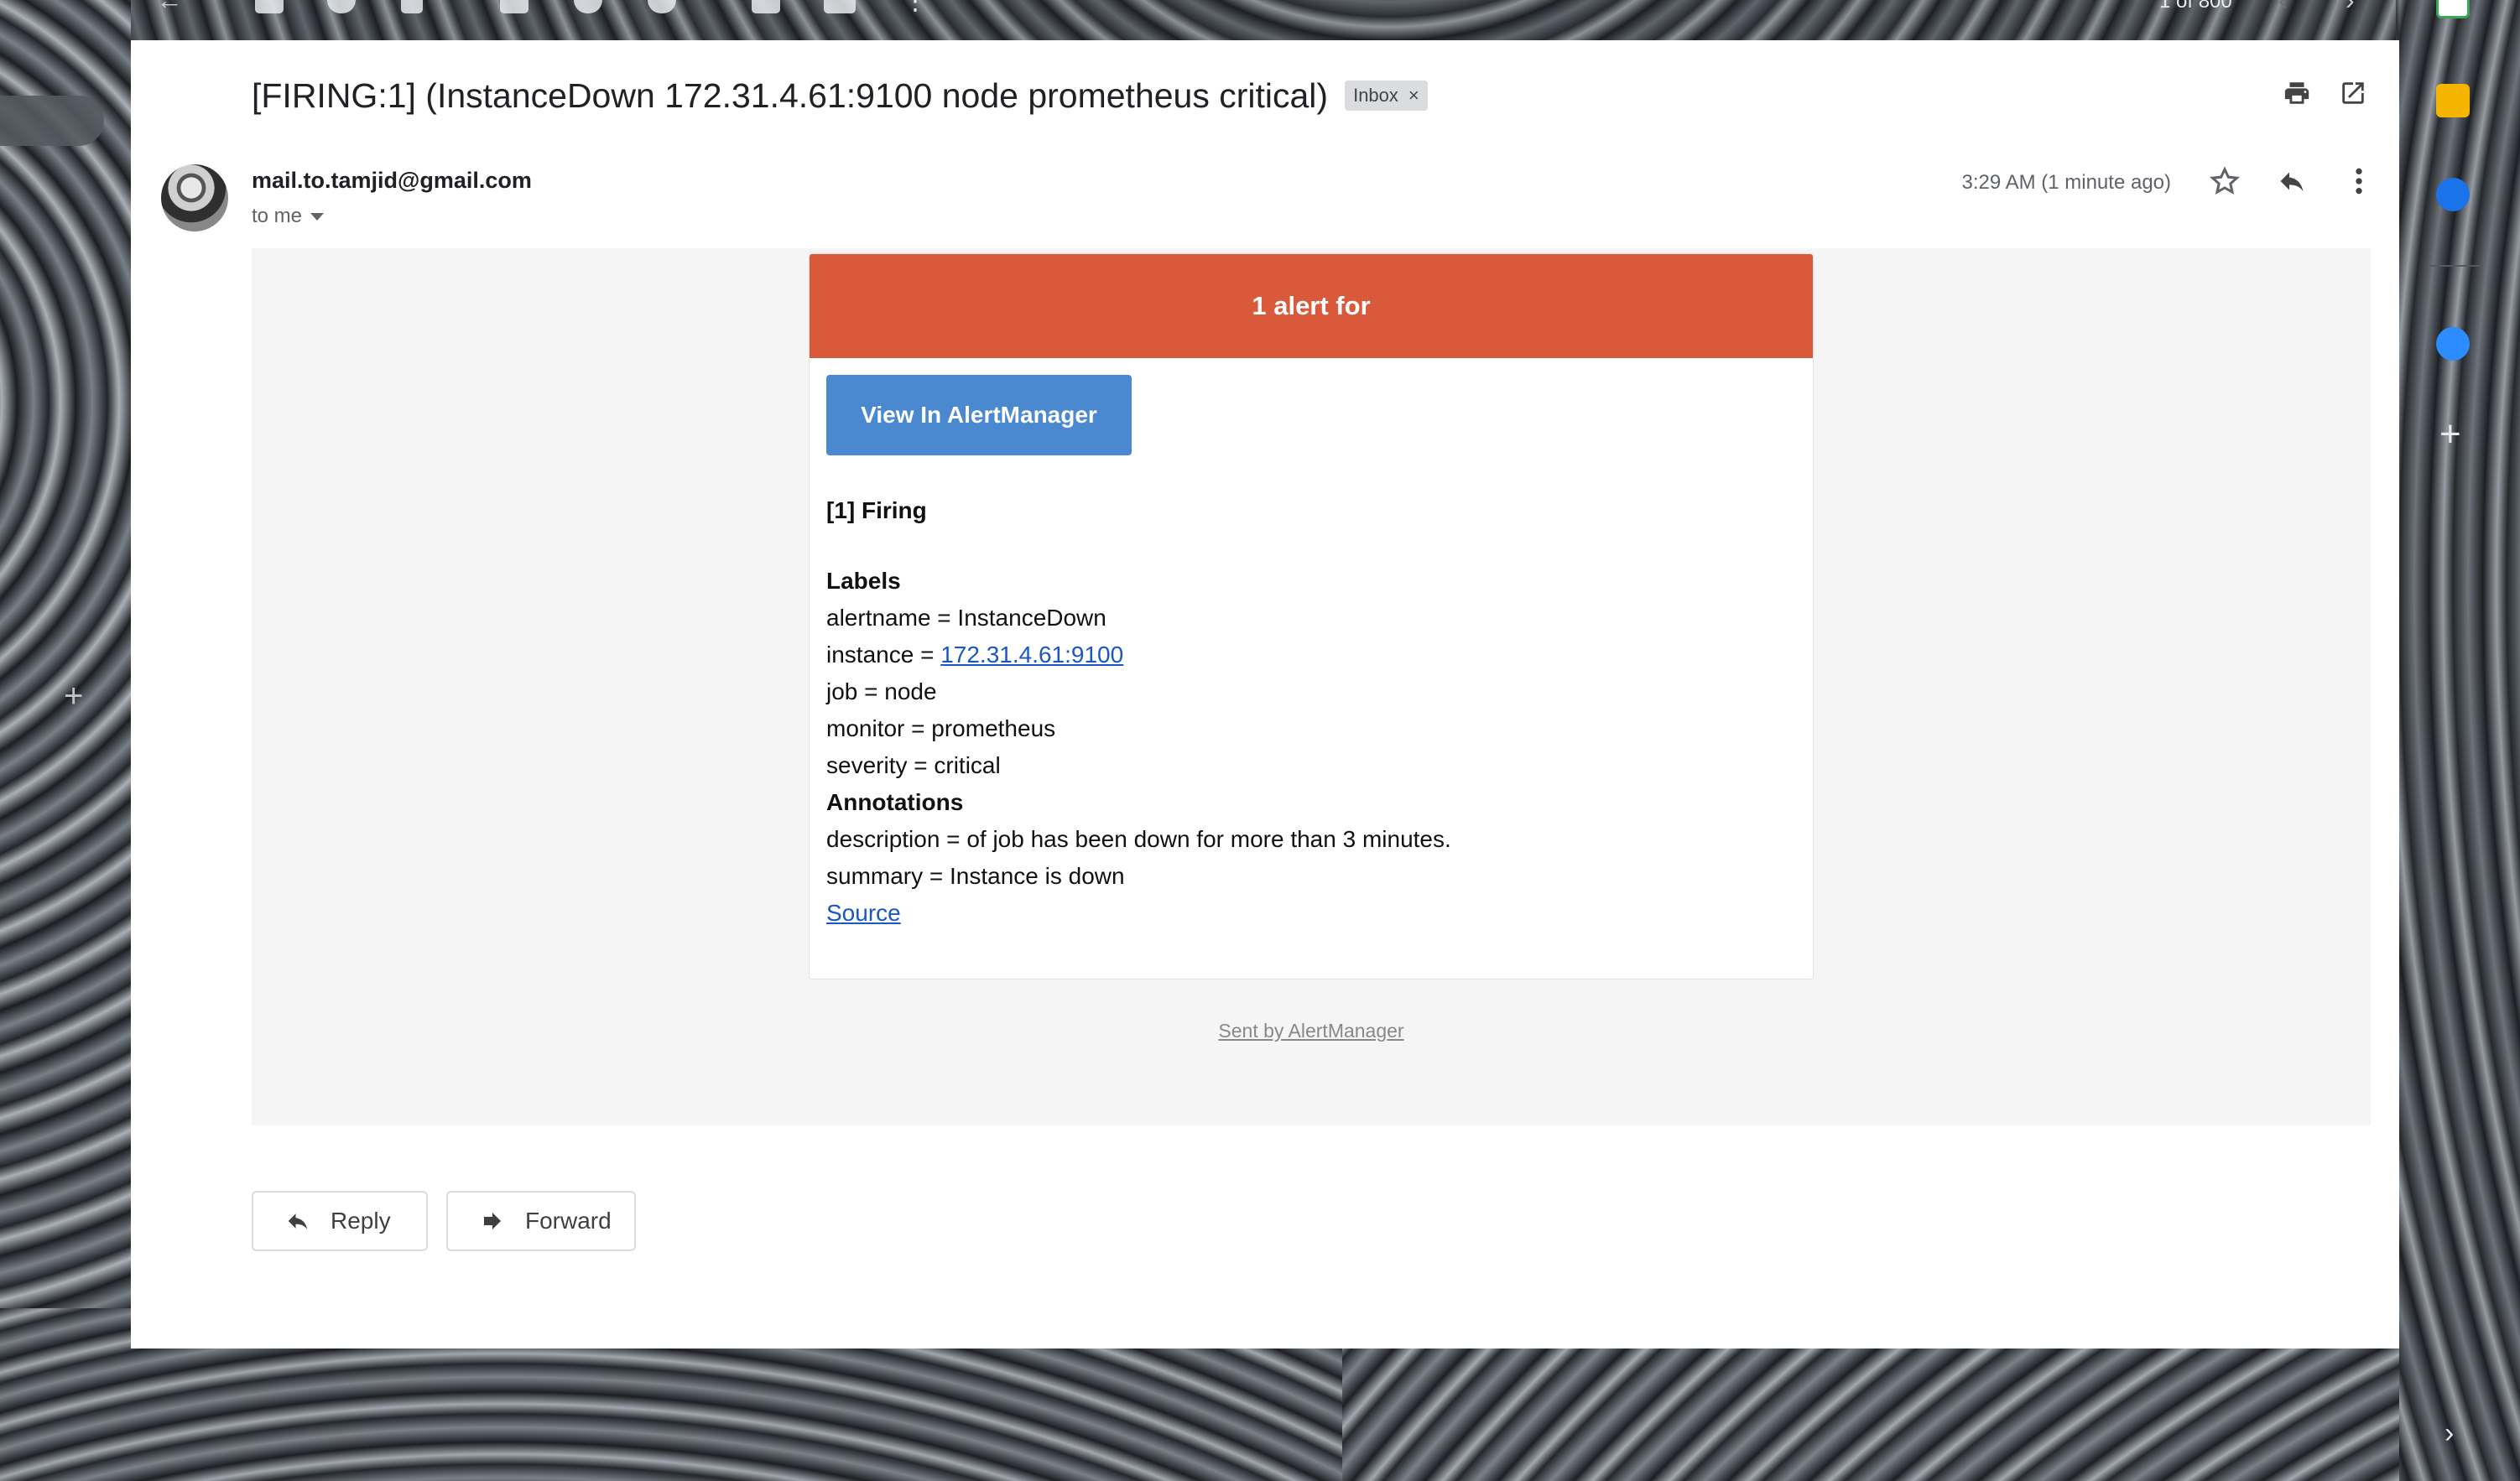  Describe the element at coordinates (966, 618) in the screenshot. I see `label-alertname: alertname = InstanceDown` at that location.